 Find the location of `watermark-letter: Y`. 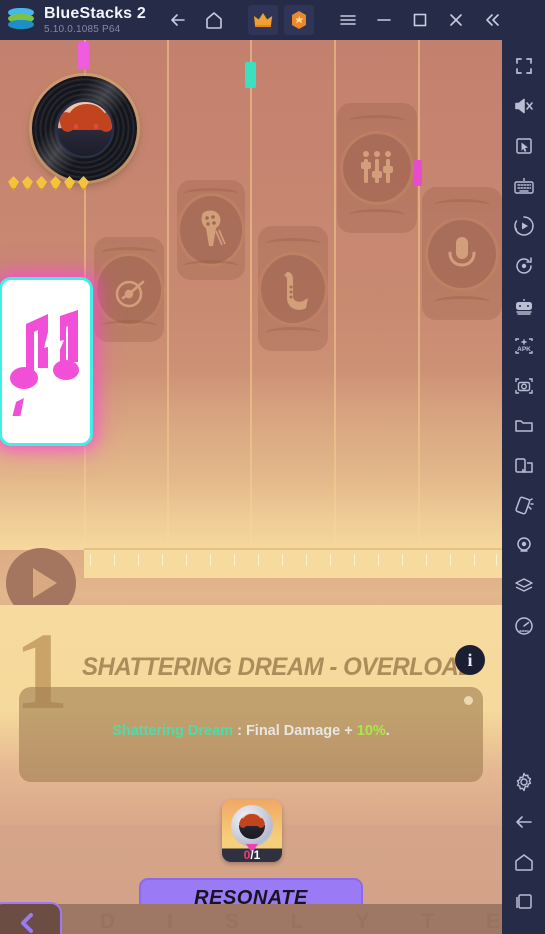

watermark-letter: Y is located at coordinates (362, 921).